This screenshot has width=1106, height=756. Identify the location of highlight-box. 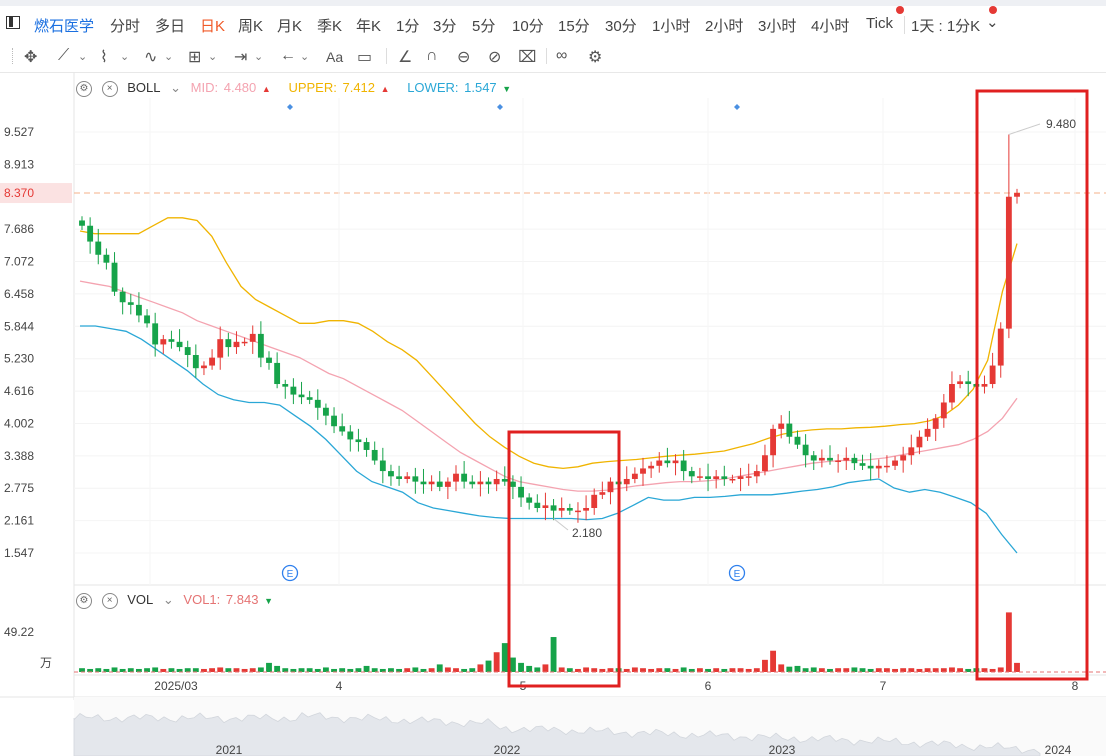
(564, 559).